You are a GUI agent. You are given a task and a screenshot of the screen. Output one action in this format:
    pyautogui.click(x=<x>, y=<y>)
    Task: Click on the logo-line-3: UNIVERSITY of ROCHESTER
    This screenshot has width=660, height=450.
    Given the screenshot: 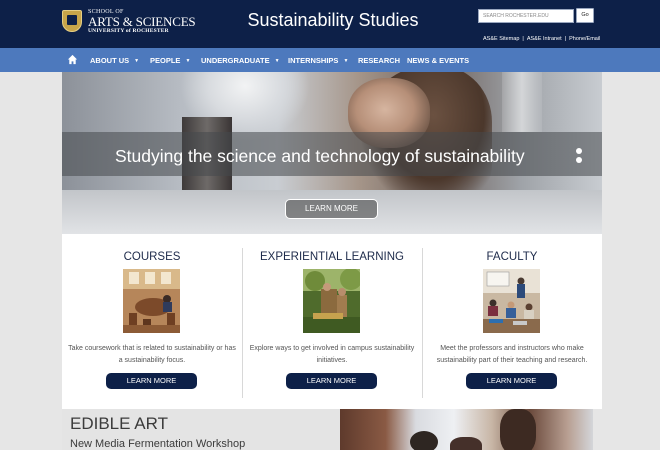 What is the action you would take?
    pyautogui.click(x=128, y=31)
    